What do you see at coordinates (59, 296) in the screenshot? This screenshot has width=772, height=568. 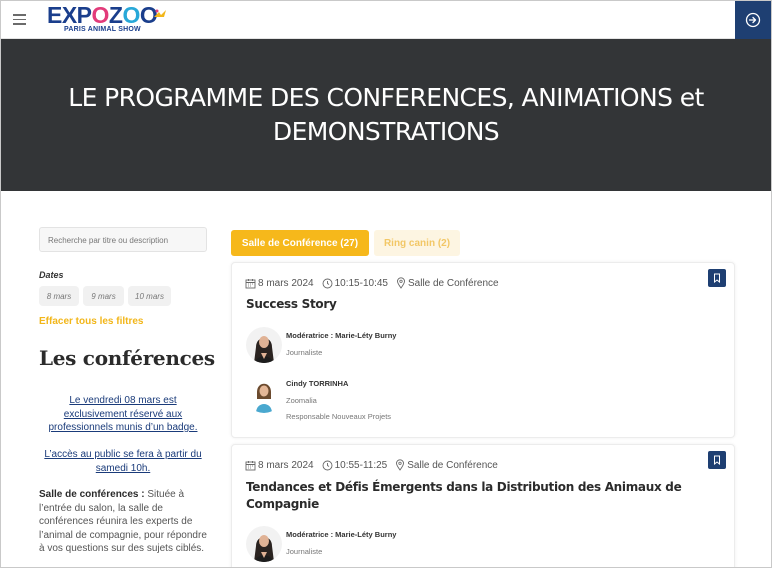 I see `date-filter-8-mars: 8 mars` at bounding box center [59, 296].